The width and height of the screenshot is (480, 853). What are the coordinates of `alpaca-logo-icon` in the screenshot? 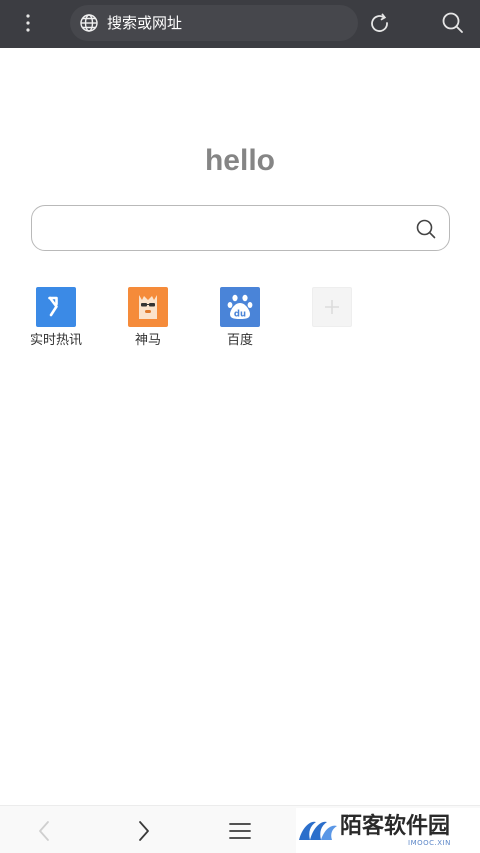 It's located at (148, 307).